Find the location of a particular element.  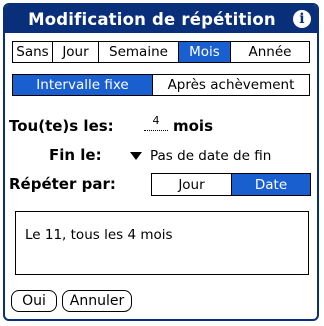

repeat-by-label: Répéter par: is located at coordinates (62, 184).